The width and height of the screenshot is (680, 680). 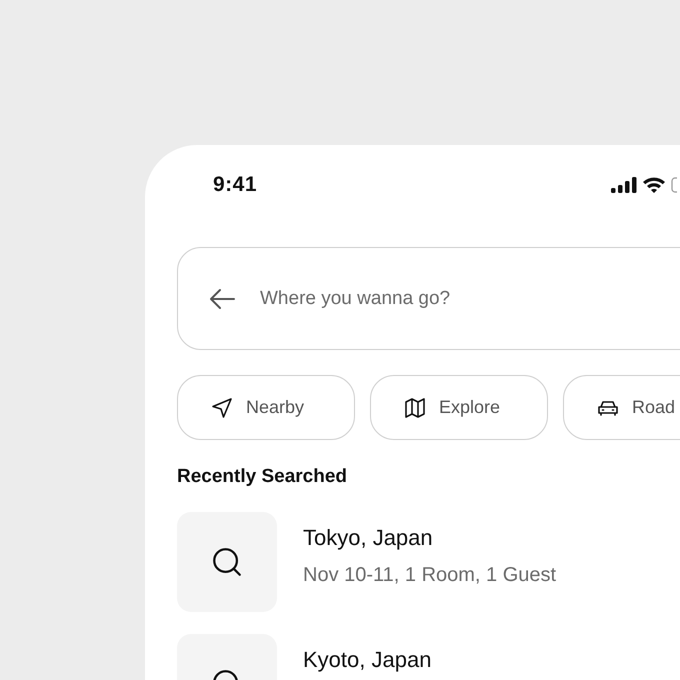 What do you see at coordinates (266, 407) in the screenshot?
I see `filter-chip: Nearby` at bounding box center [266, 407].